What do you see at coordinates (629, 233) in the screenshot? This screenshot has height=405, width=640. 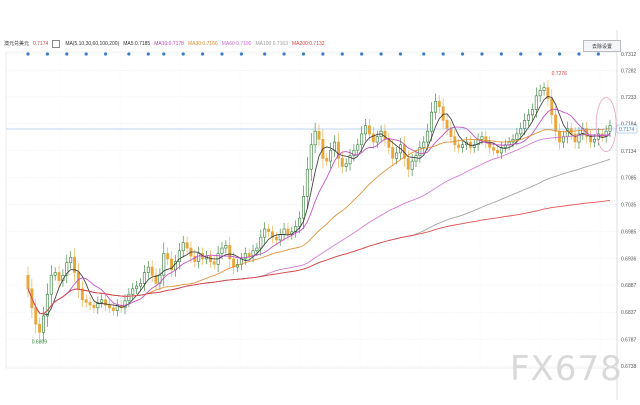 I see `y-tick-label: 0.6985` at bounding box center [629, 233].